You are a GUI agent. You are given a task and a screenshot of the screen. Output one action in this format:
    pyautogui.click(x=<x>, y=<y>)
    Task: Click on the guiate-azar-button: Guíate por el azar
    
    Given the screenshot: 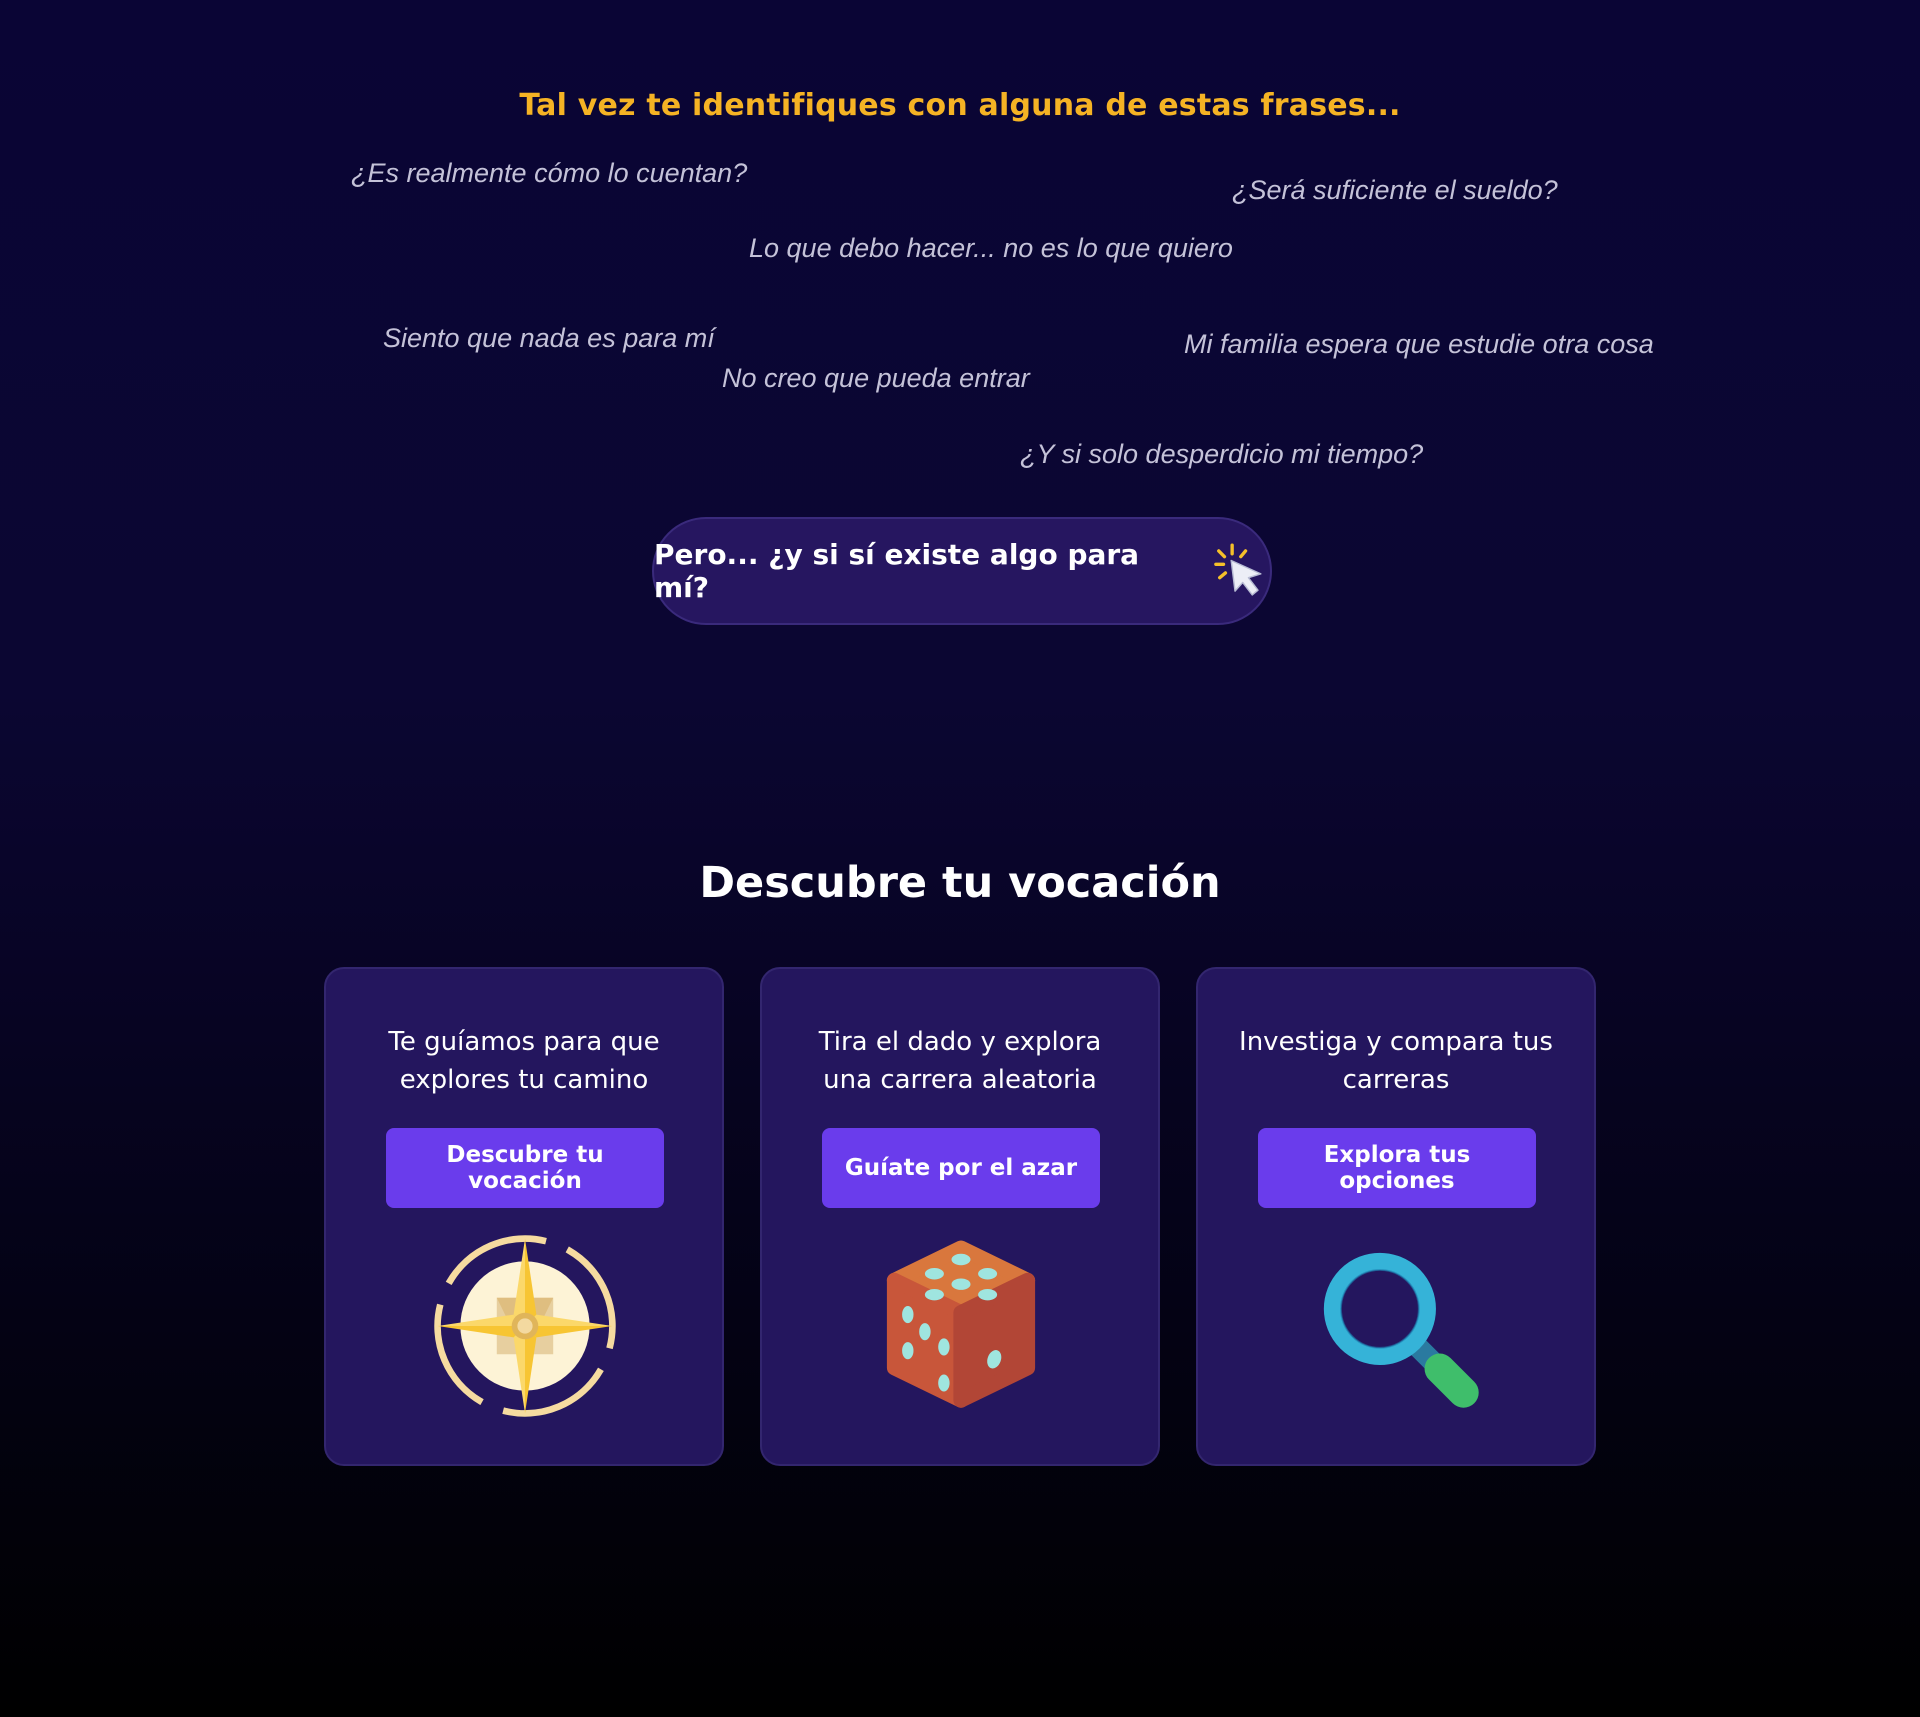 What is the action you would take?
    pyautogui.click(x=961, y=1168)
    